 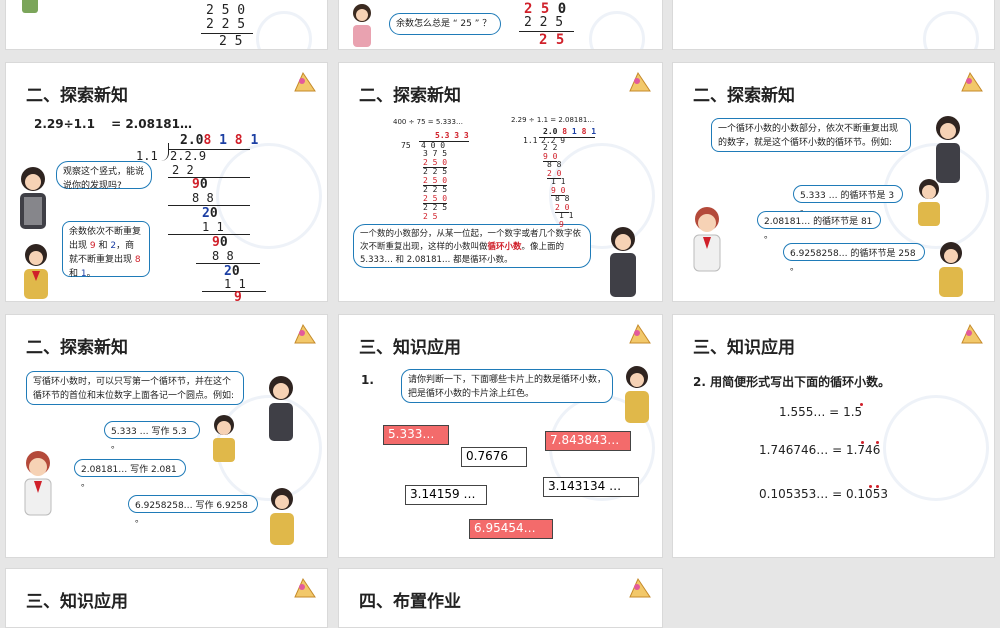 I want to click on question-number: 1., so click(x=367, y=380).